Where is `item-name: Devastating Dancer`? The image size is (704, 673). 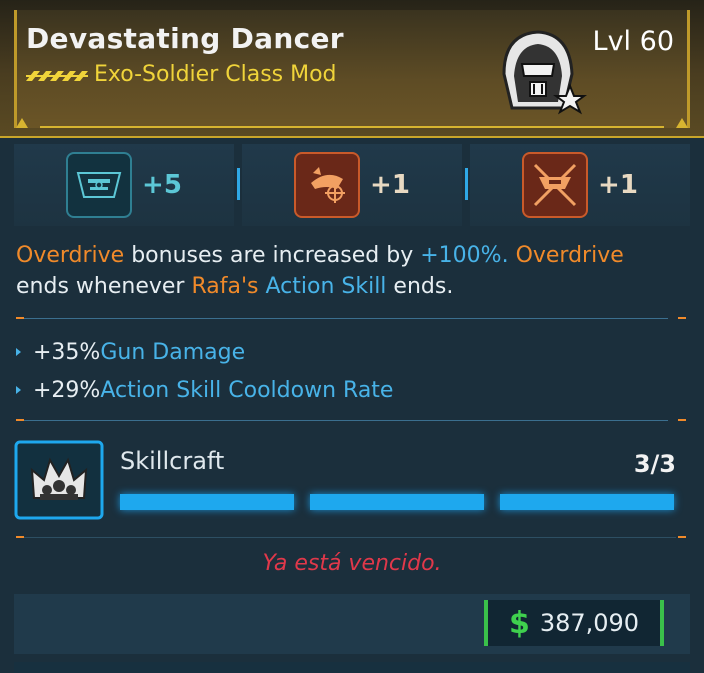
item-name: Devastating Dancer is located at coordinates (185, 38).